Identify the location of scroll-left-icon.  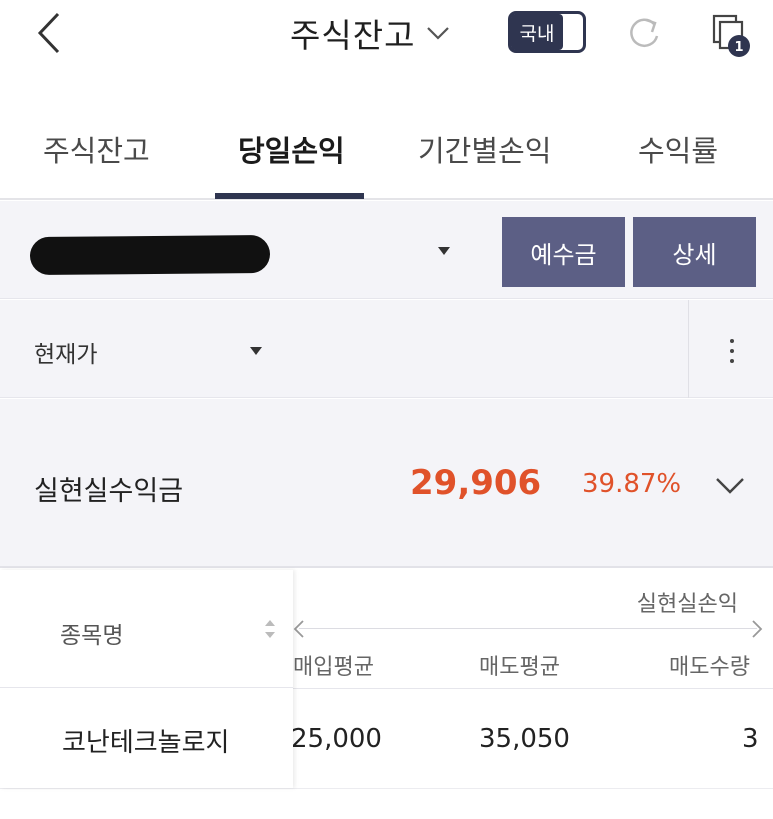
(299, 629).